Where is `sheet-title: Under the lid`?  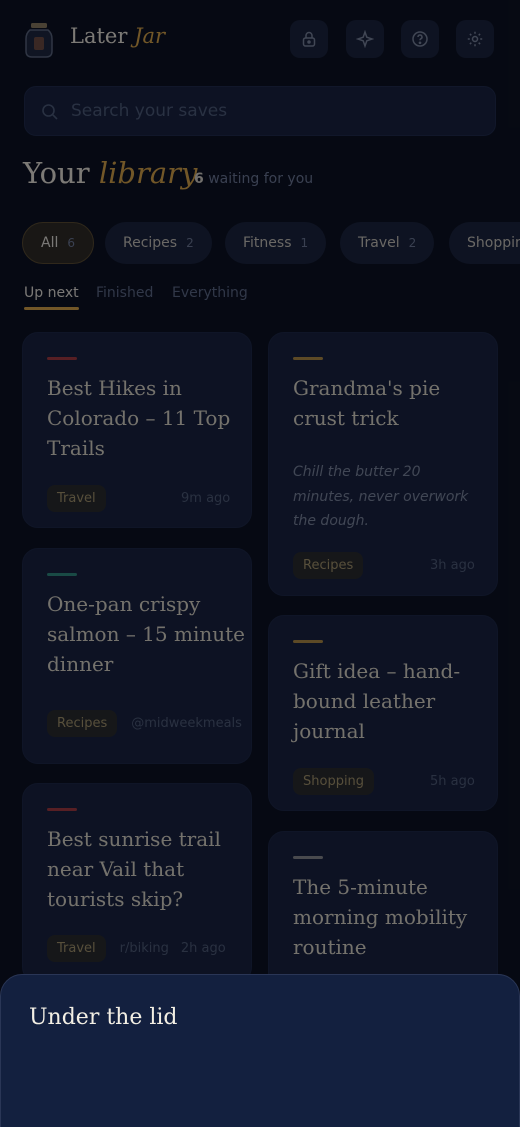 sheet-title: Under the lid is located at coordinates (103, 1017).